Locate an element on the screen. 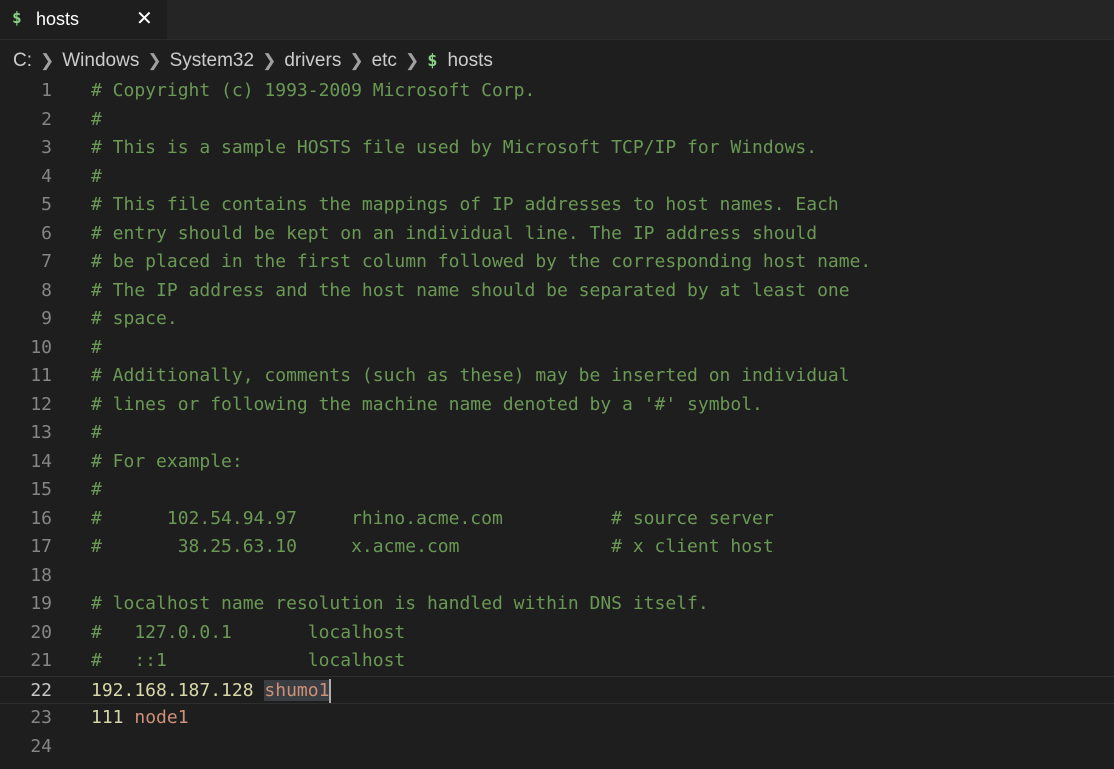 The width and height of the screenshot is (1114, 769). line-number: 12 is located at coordinates (41, 404).